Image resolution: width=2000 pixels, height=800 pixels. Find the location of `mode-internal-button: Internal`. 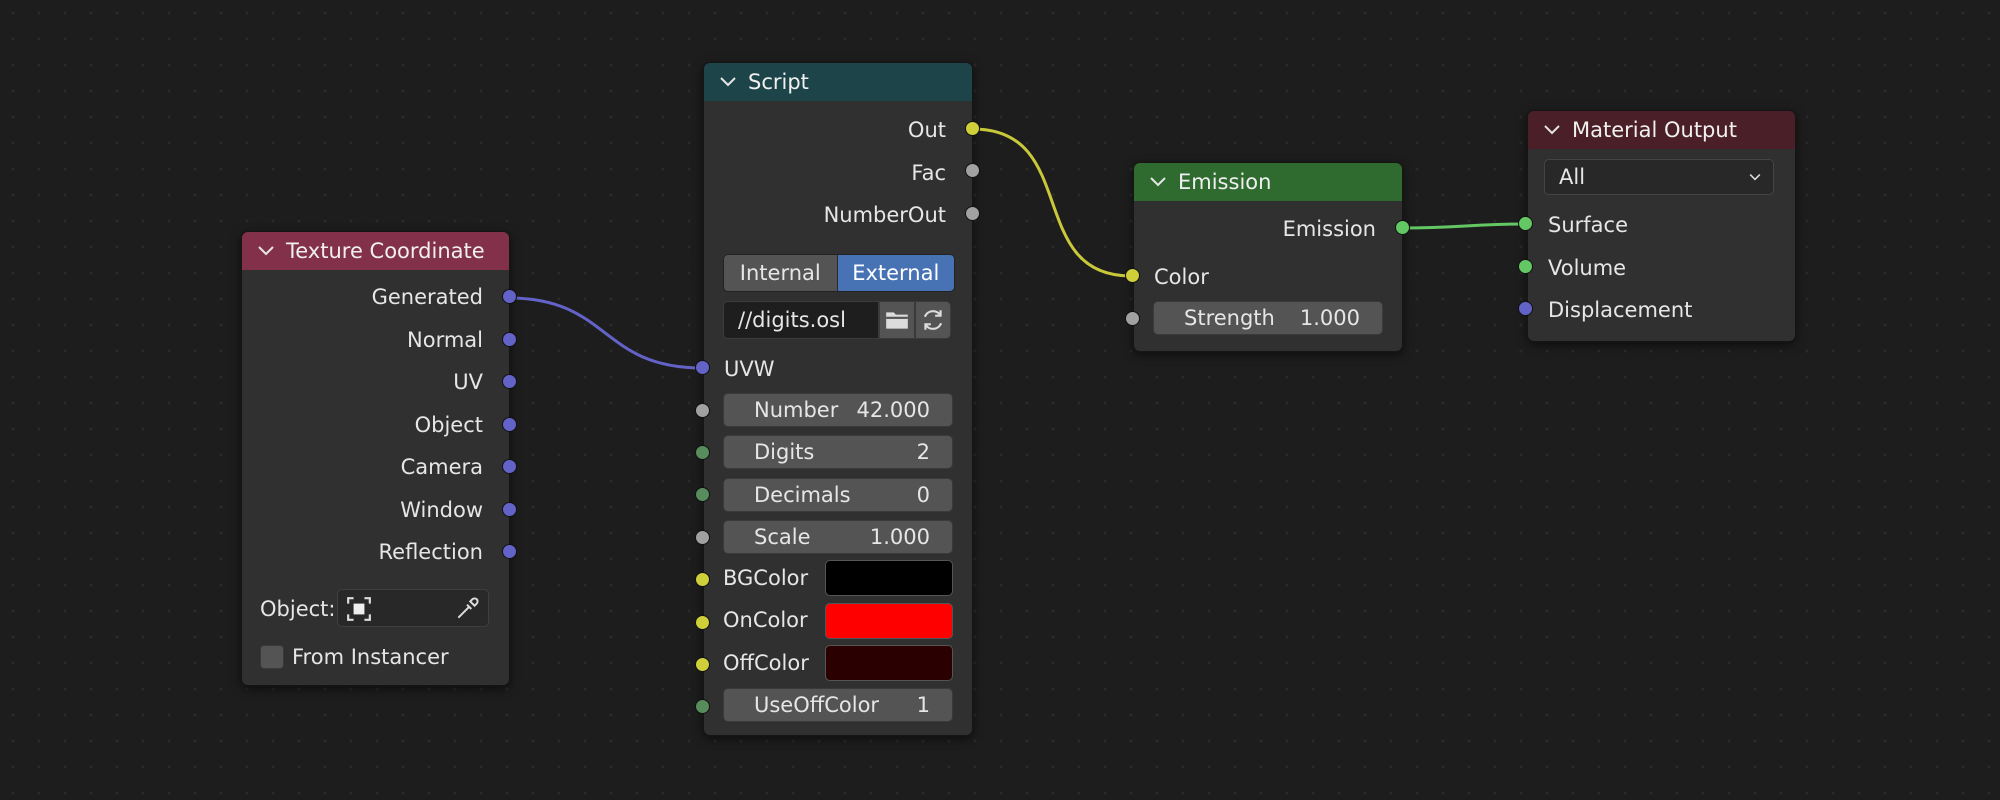

mode-internal-button: Internal is located at coordinates (781, 273).